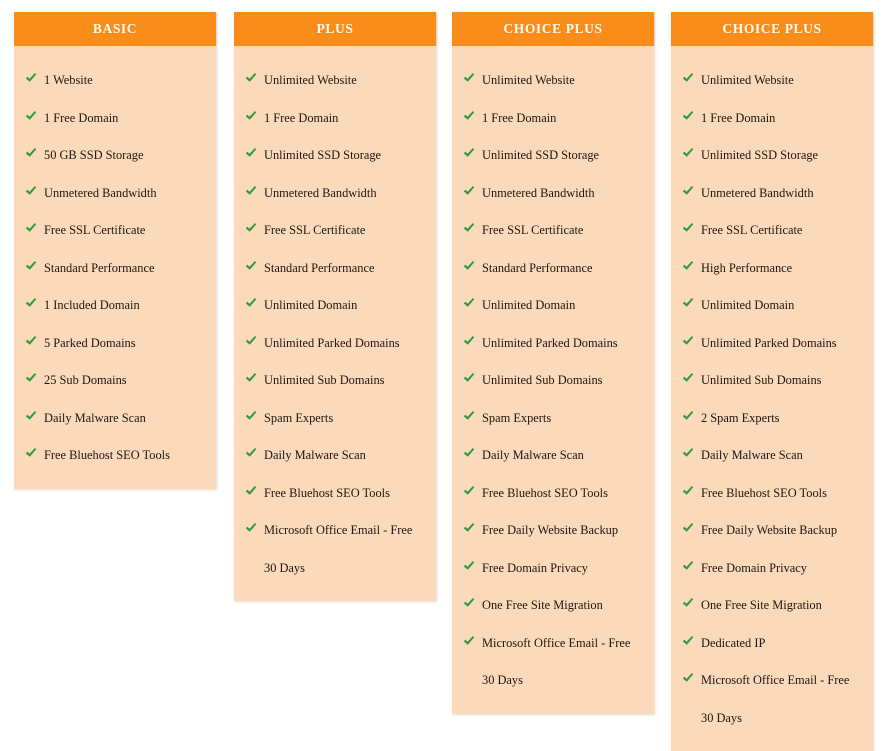  What do you see at coordinates (324, 380) in the screenshot?
I see `feature-label: Unlimited Sub Domains` at bounding box center [324, 380].